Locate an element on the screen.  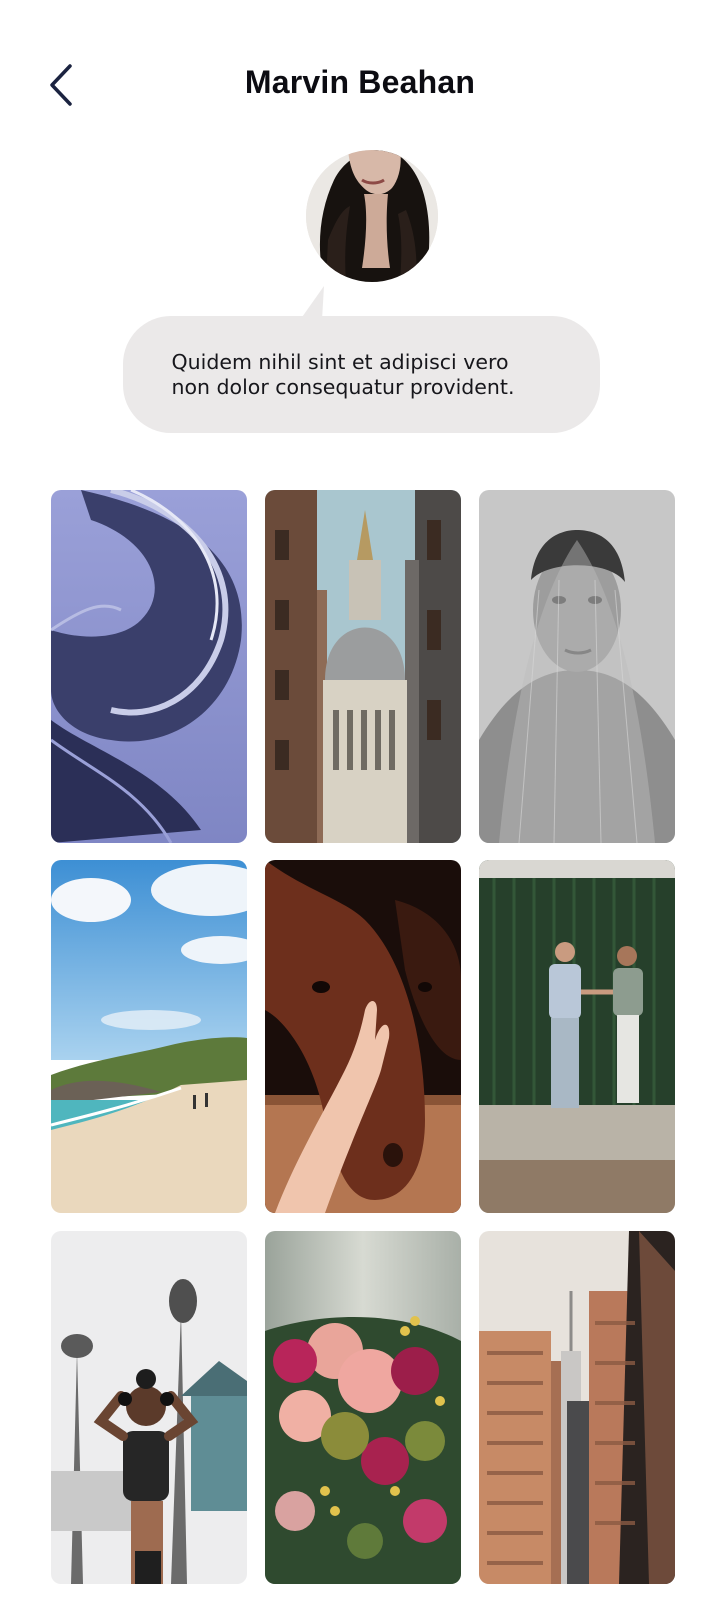
photo-veiled-man-portrait is located at coordinates (577, 666).